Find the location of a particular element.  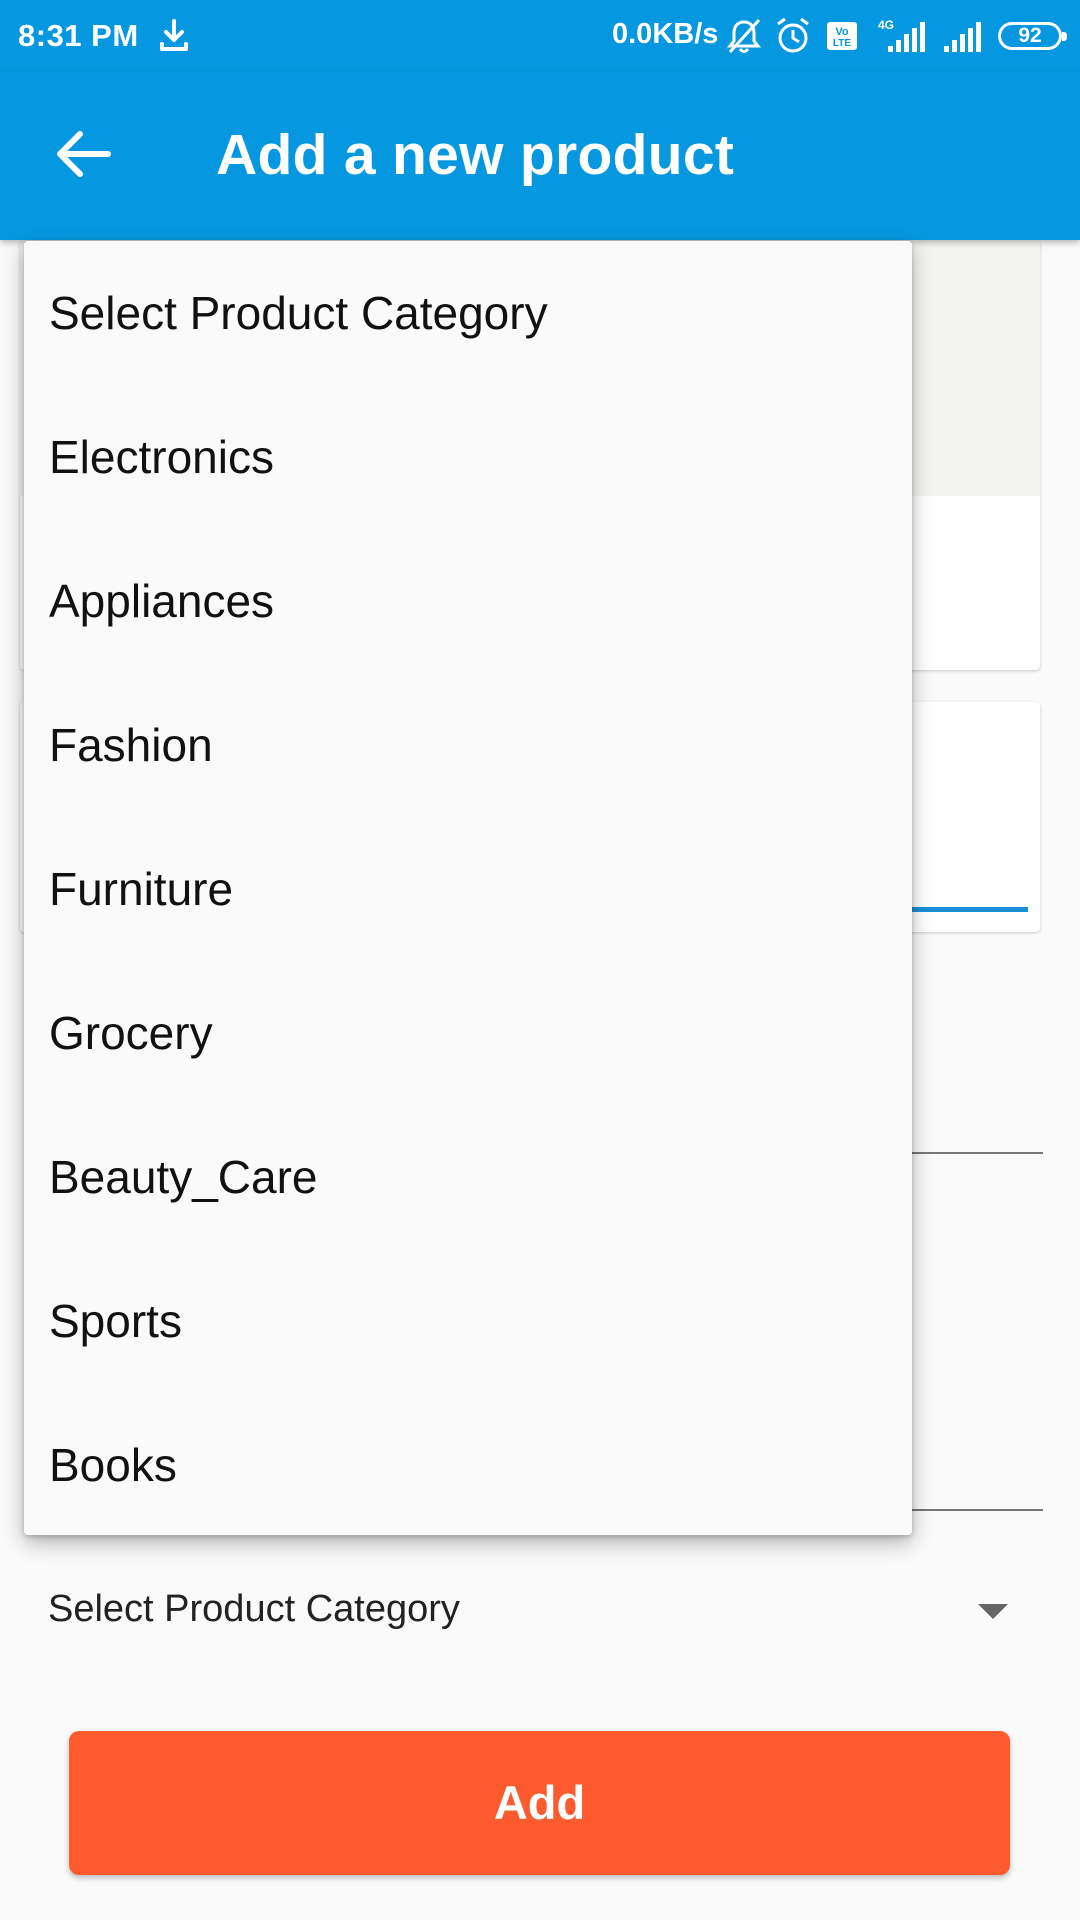

dropdown-item-furniture: Furniture is located at coordinates (468, 889).